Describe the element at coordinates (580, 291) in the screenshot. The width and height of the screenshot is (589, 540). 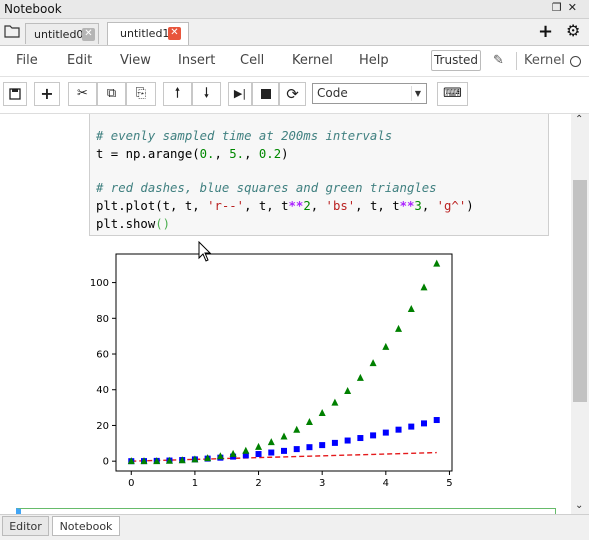
I see `scrollbar-thumb` at that location.